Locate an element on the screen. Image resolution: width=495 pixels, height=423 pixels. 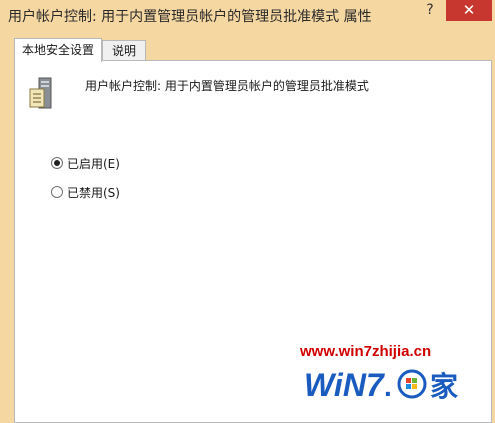
server-policy-icon is located at coordinates (40, 93).